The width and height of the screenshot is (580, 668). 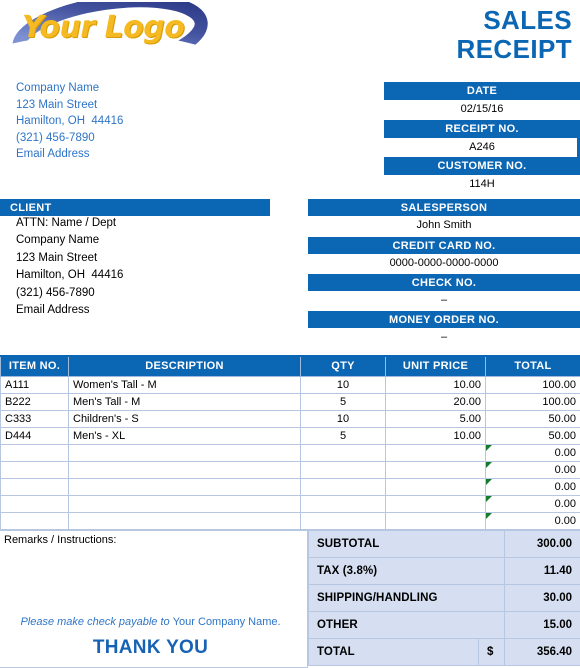 What do you see at coordinates (482, 147) in the screenshot?
I see `receipt-no-value: A246` at bounding box center [482, 147].